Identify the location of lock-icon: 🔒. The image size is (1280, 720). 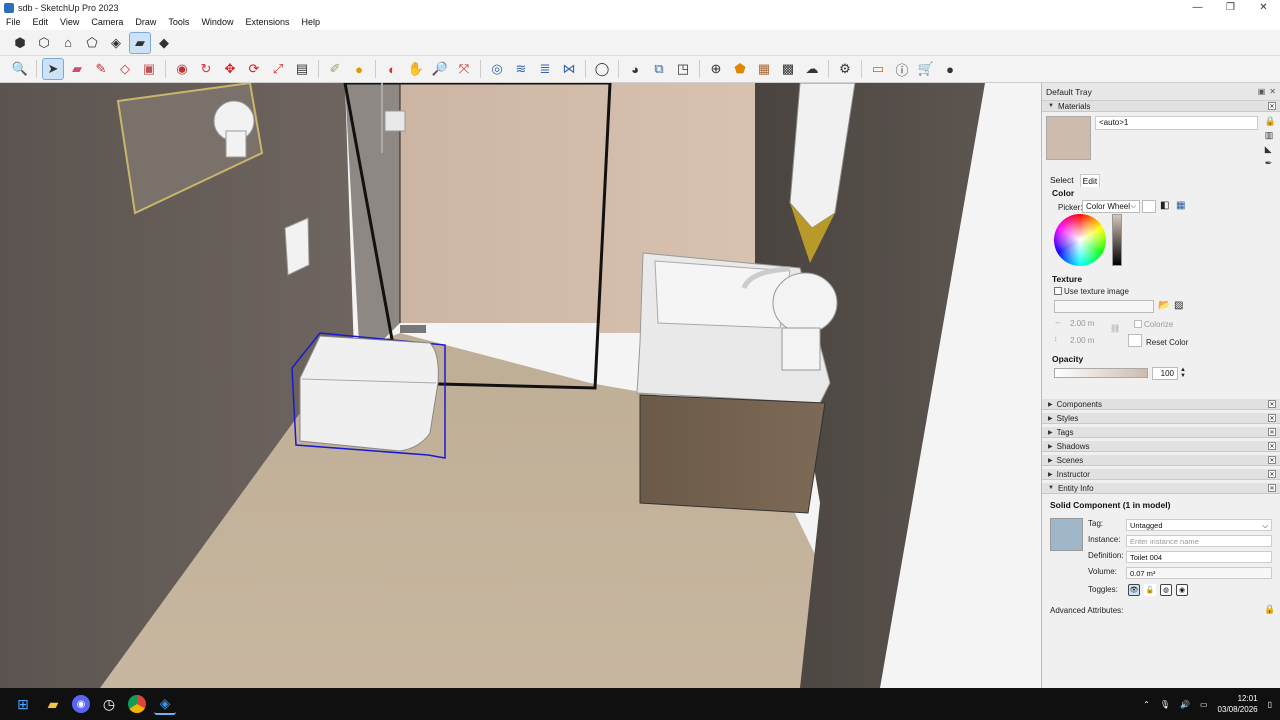
(1270, 121).